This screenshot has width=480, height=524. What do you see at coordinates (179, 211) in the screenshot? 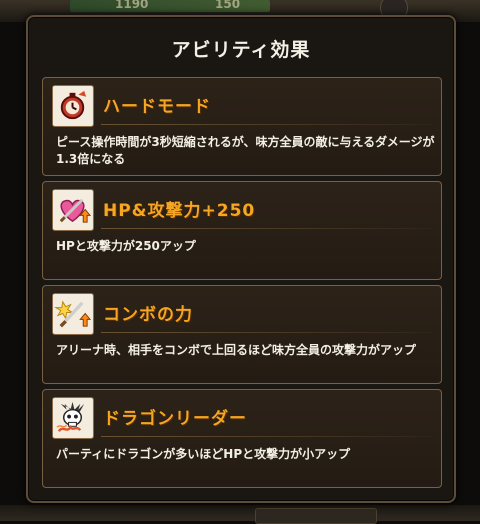
I see `ability-name: HP&攻撃力+250` at bounding box center [179, 211].